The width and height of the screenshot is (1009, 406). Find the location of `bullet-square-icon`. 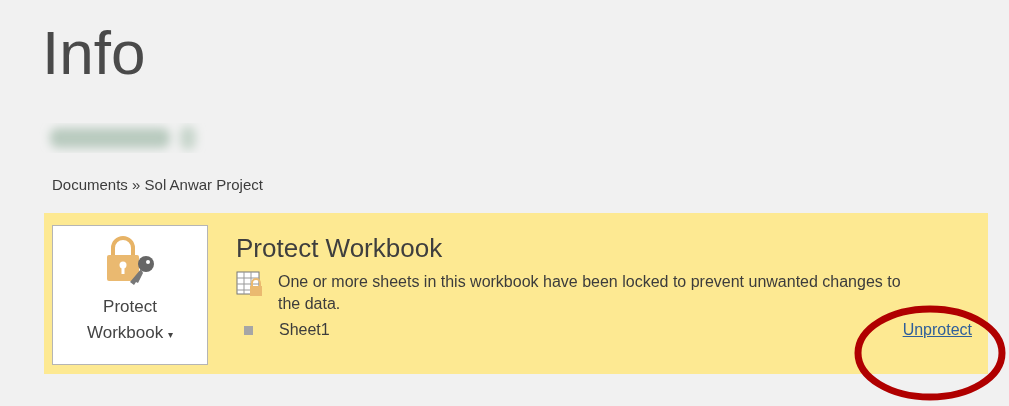

bullet-square-icon is located at coordinates (248, 330).